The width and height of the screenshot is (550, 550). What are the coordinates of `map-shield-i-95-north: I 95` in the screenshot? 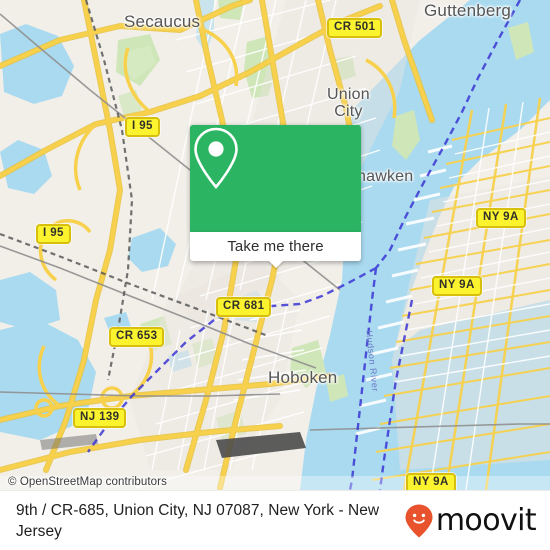 It's located at (142, 127).